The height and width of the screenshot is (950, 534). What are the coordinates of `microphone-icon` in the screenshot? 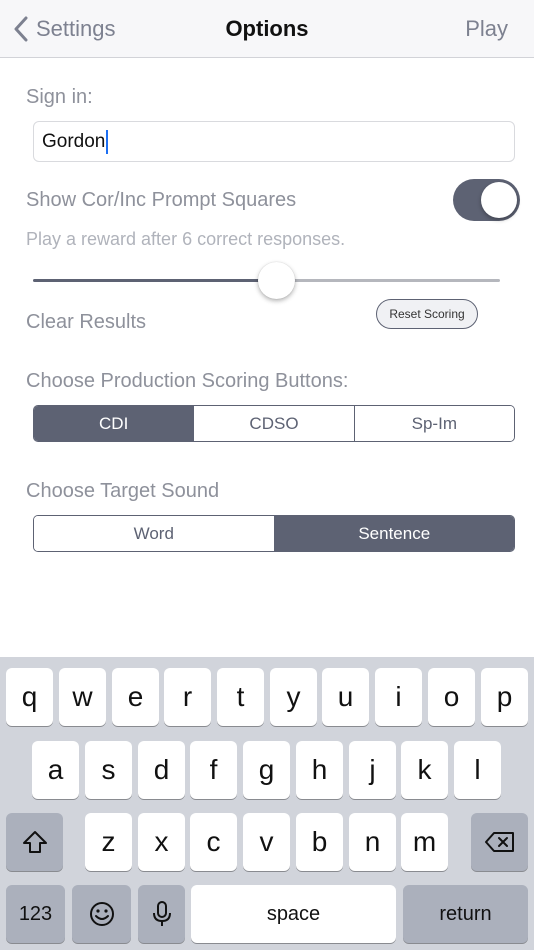 It's located at (161, 913).